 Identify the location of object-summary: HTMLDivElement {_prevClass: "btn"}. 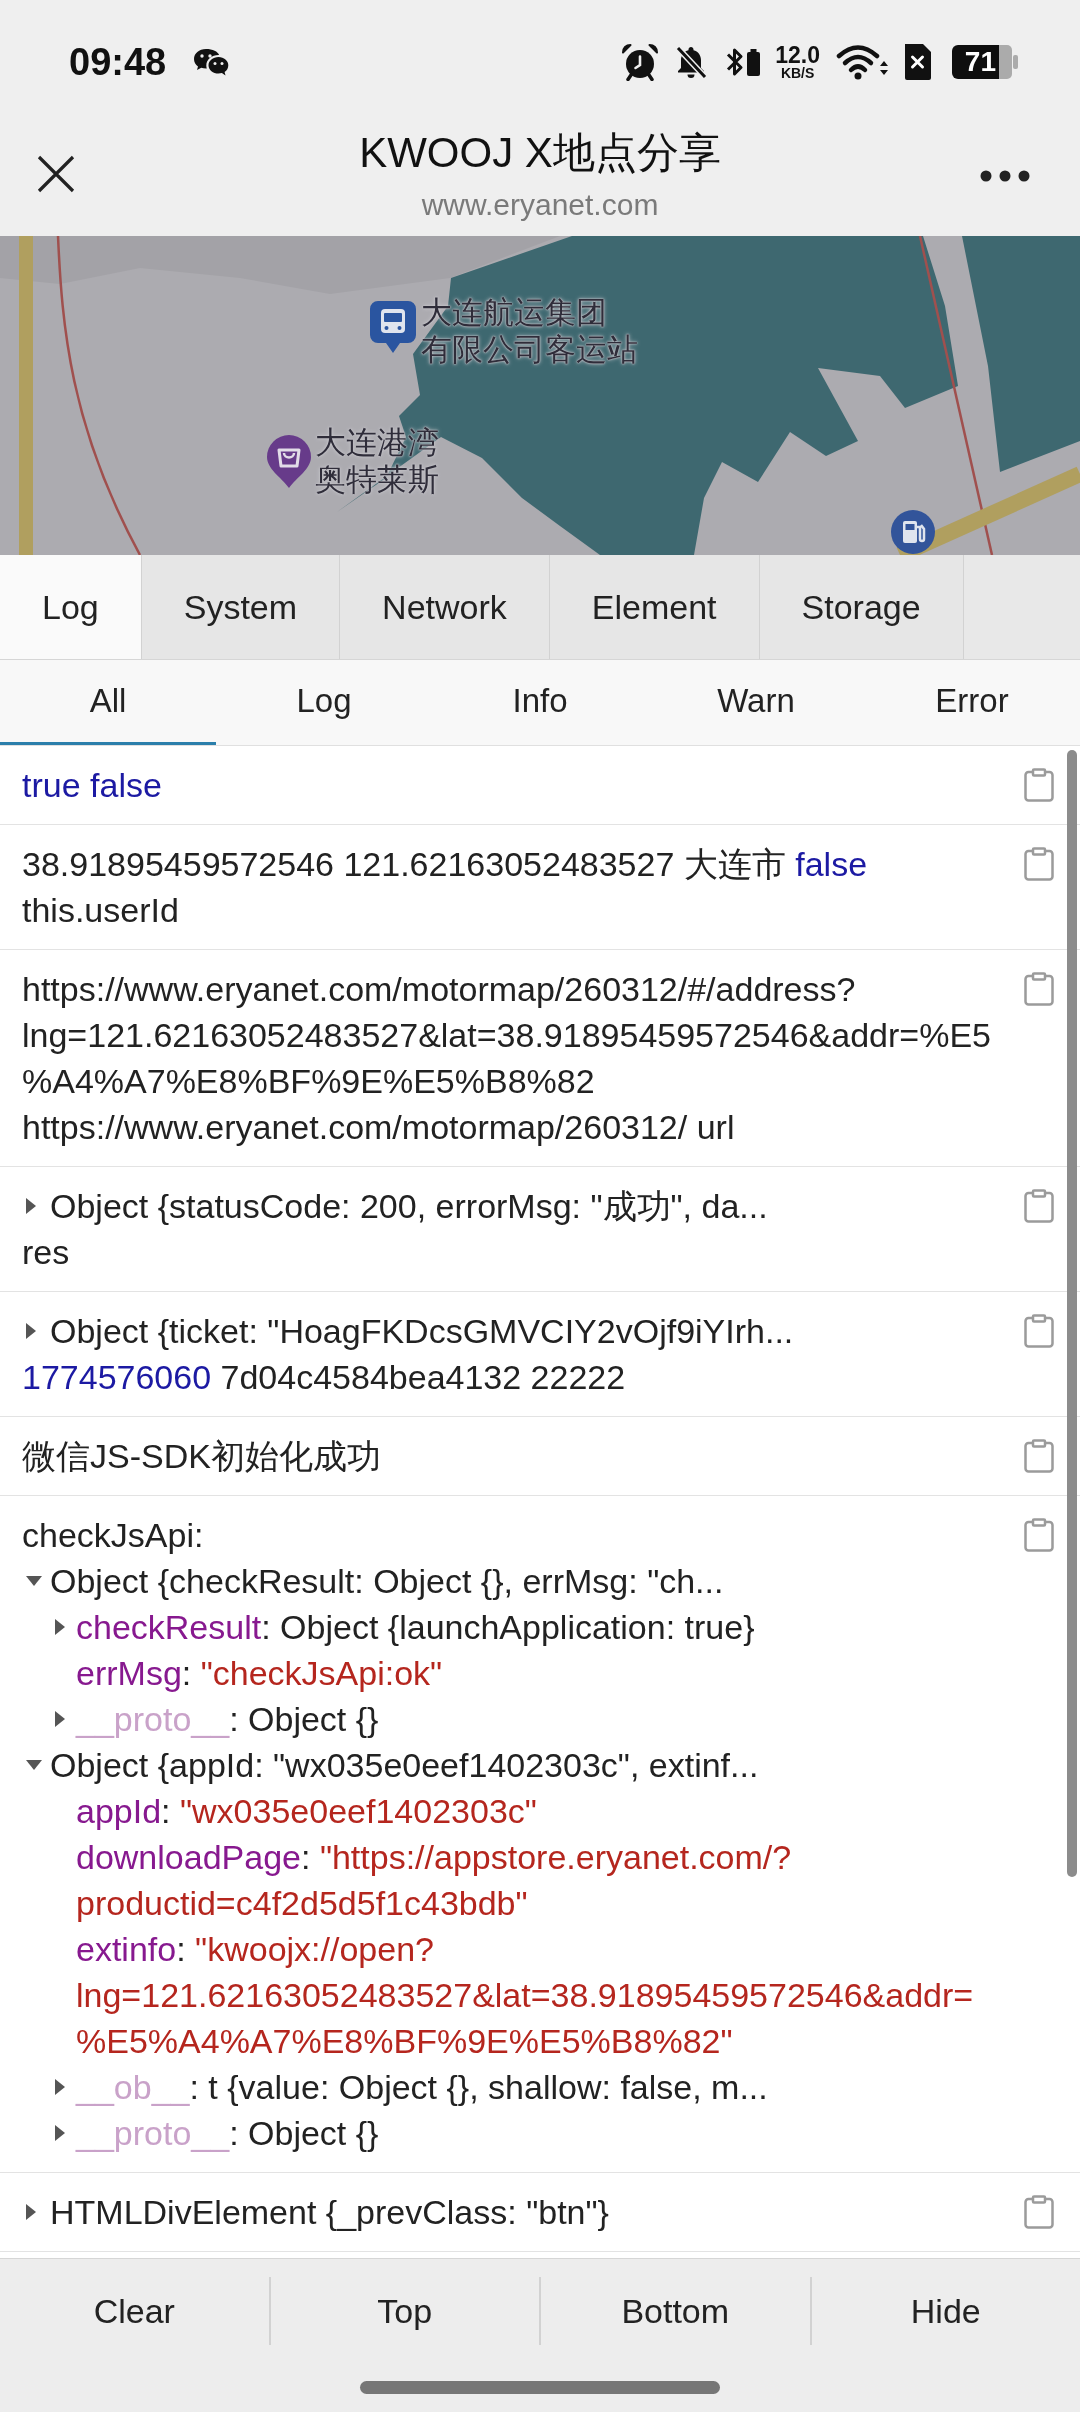
(330, 2212).